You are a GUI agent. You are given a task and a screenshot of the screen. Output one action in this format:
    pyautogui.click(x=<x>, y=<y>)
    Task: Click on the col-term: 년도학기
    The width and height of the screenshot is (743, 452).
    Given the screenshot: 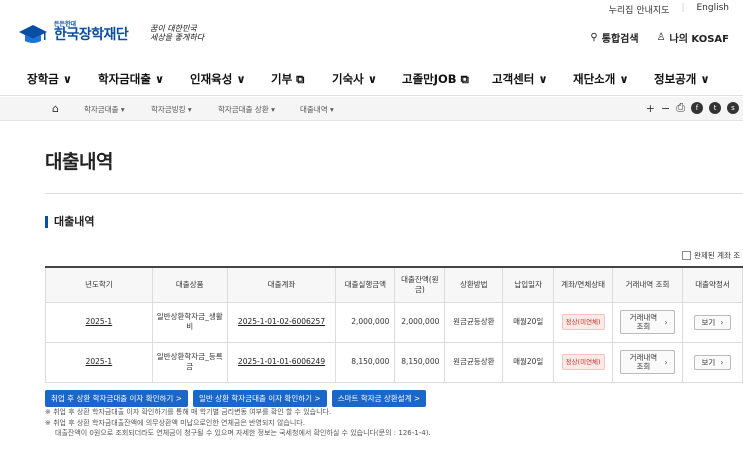 What is the action you would take?
    pyautogui.click(x=99, y=284)
    